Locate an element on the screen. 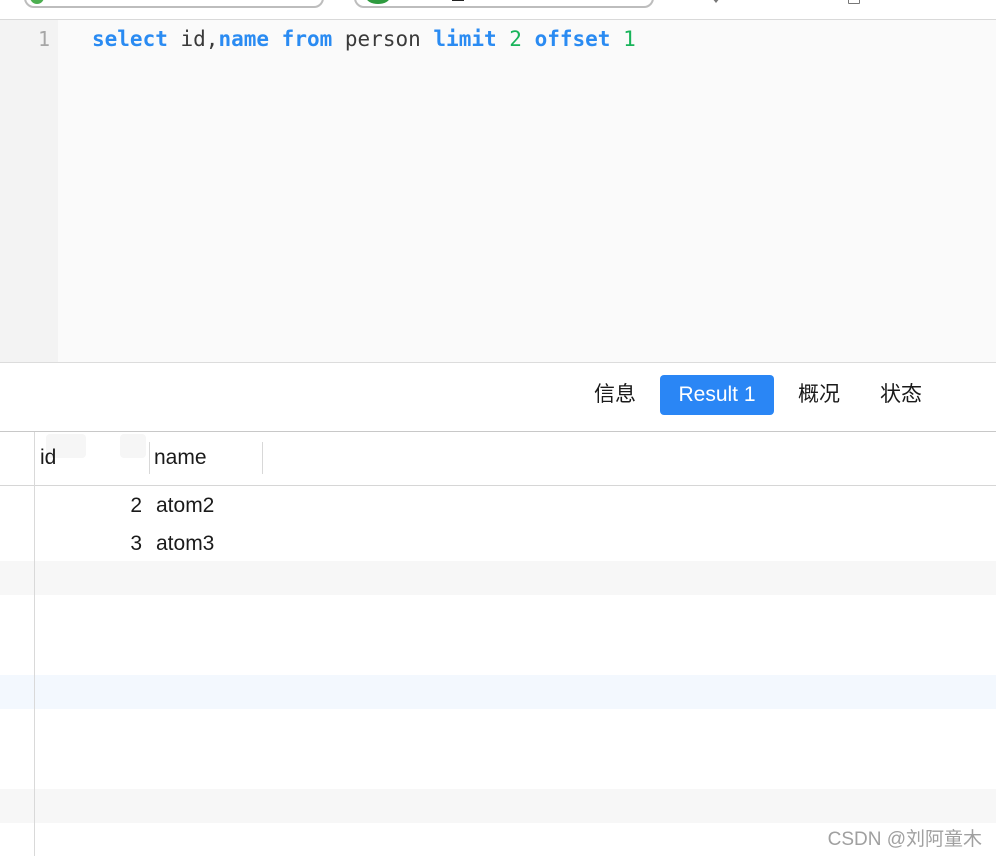 The width and height of the screenshot is (996, 856). row-header-divider is located at coordinates (34, 644).